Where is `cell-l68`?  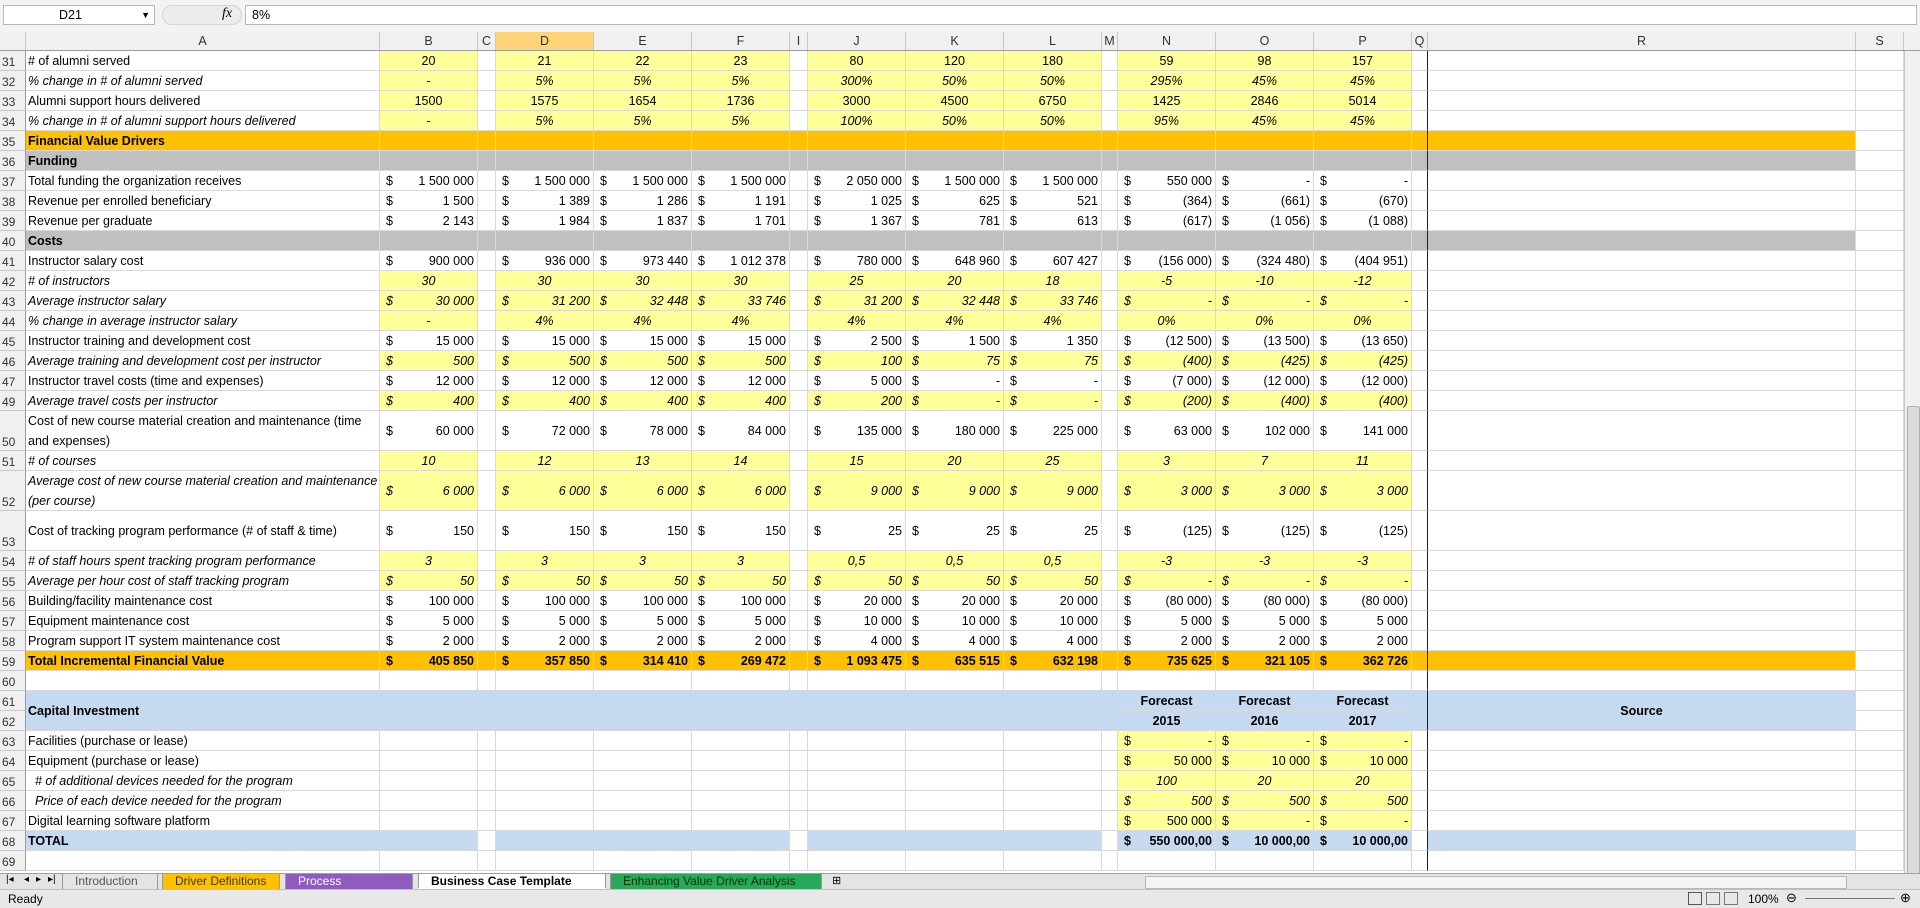 cell-l68 is located at coordinates (1053, 841).